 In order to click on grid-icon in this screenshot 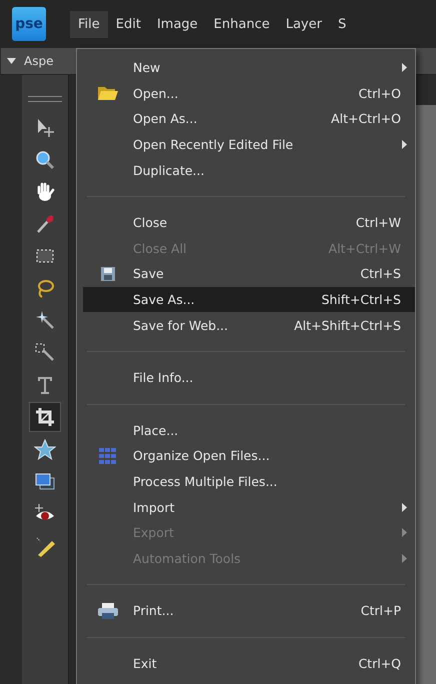, I will do `click(108, 456)`.